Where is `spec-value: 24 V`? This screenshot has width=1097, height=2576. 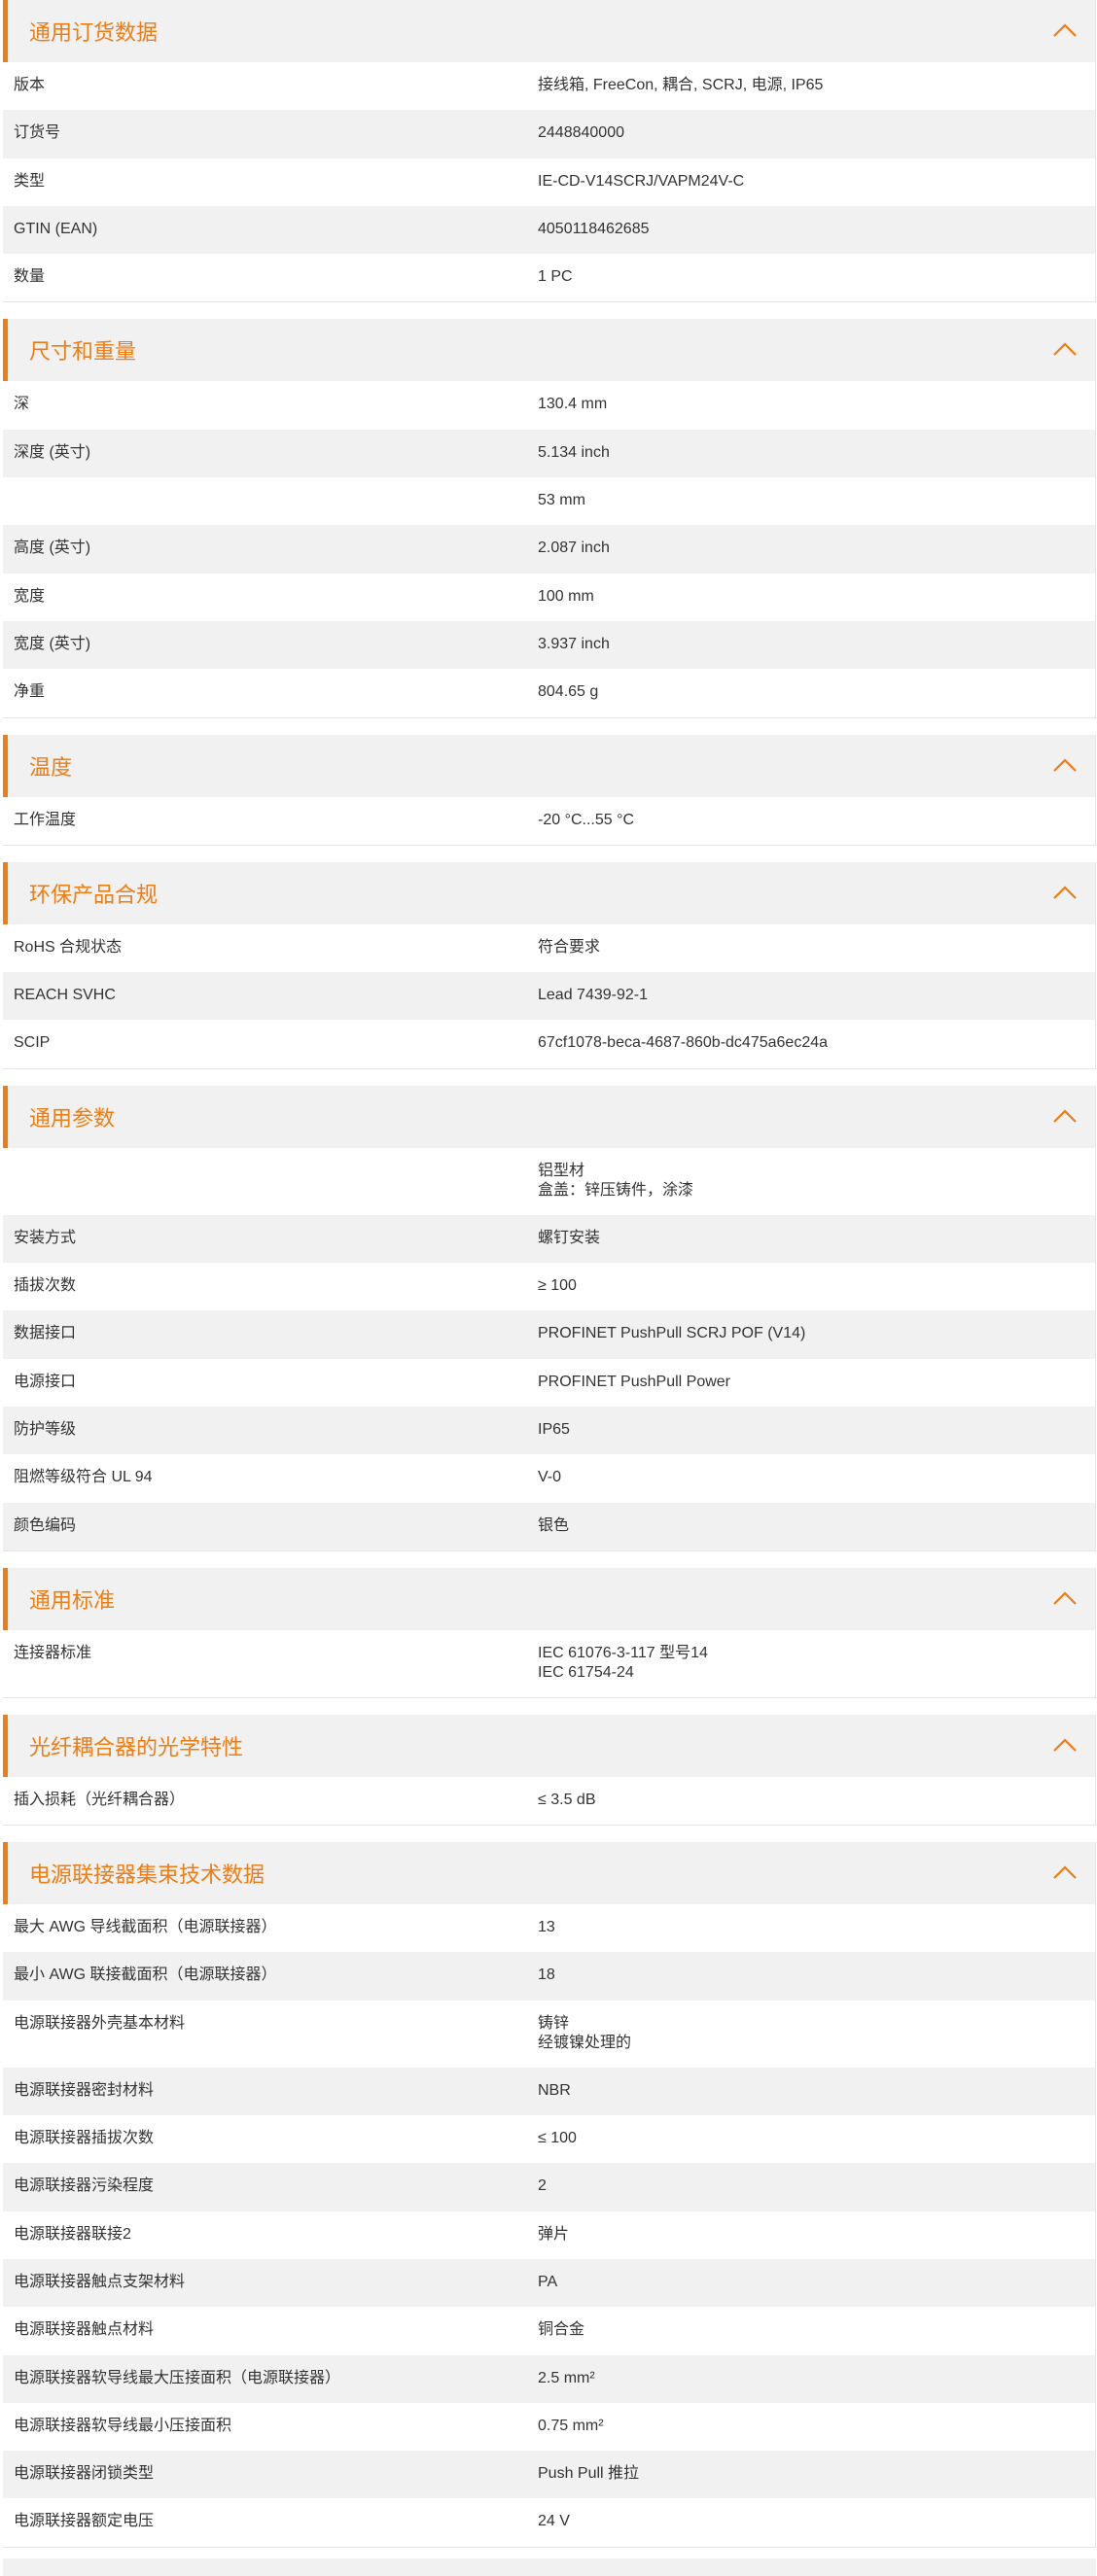 spec-value: 24 V is located at coordinates (554, 2521).